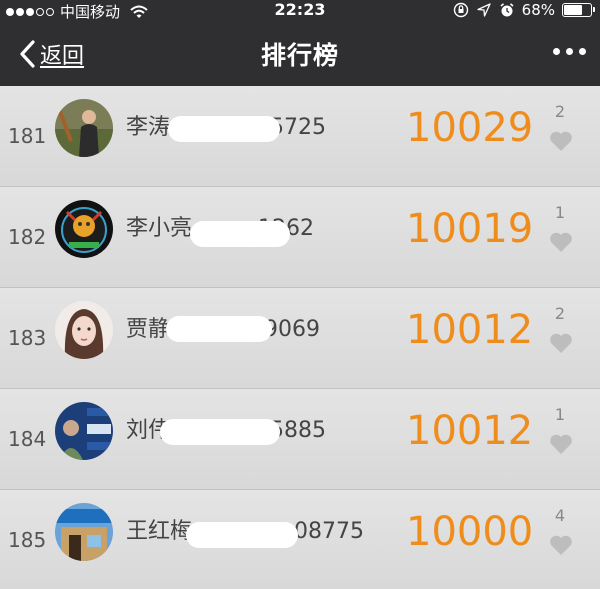 This screenshot has width=600, height=589. I want to click on phone-tail: 08775, so click(329, 531).